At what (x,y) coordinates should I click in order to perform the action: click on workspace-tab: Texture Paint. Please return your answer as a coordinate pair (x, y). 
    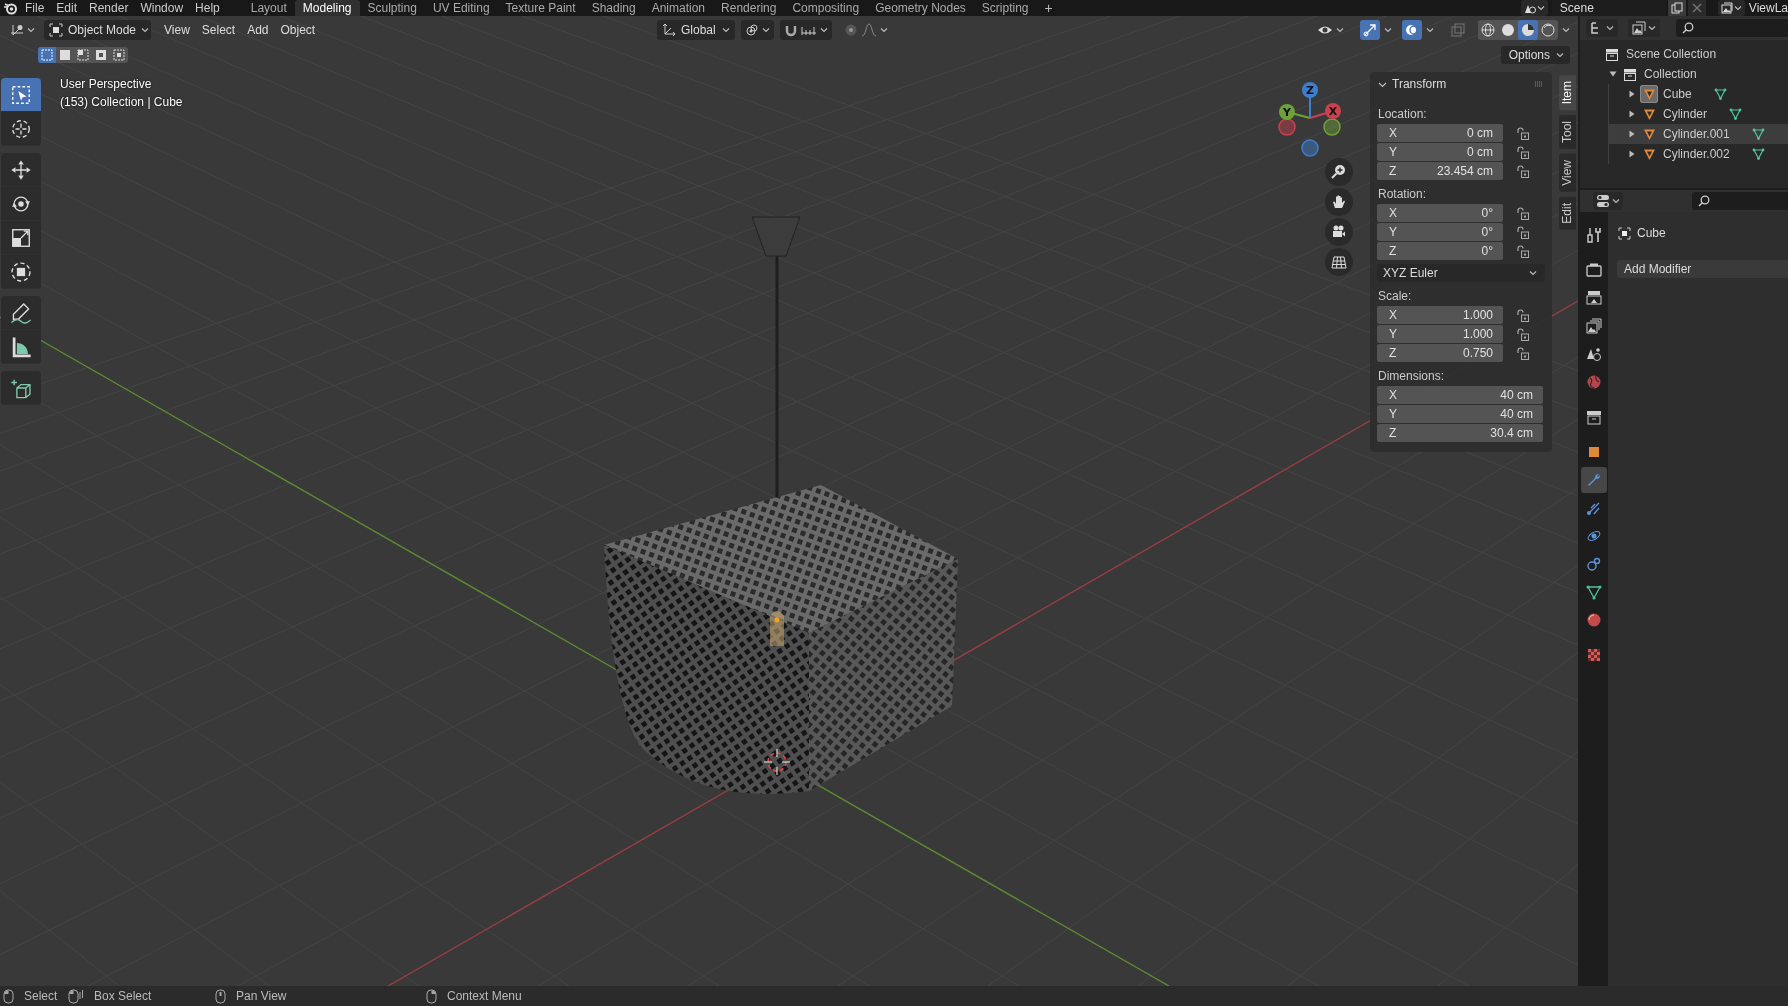
    Looking at the image, I should click on (540, 8).